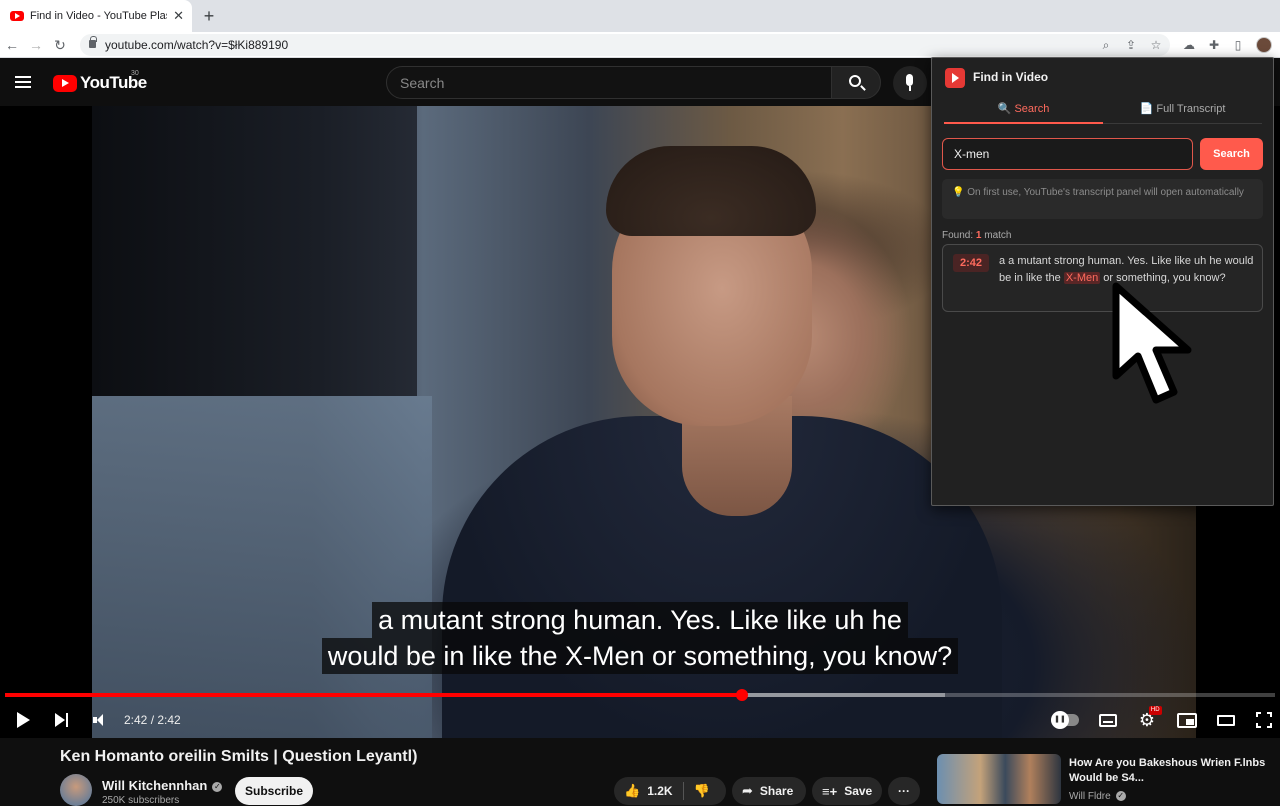 Image resolution: width=1280 pixels, height=806 pixels. What do you see at coordinates (141, 800) in the screenshot?
I see `subscriber-count: 250K subscribers` at bounding box center [141, 800].